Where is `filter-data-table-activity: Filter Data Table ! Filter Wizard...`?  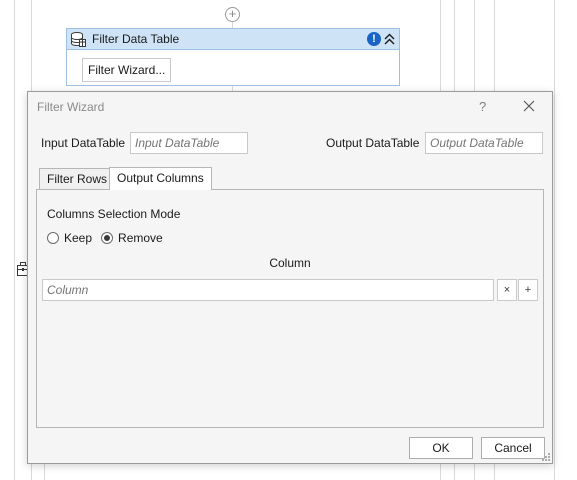
filter-data-table-activity: Filter Data Table ! Filter Wizard... is located at coordinates (233, 57).